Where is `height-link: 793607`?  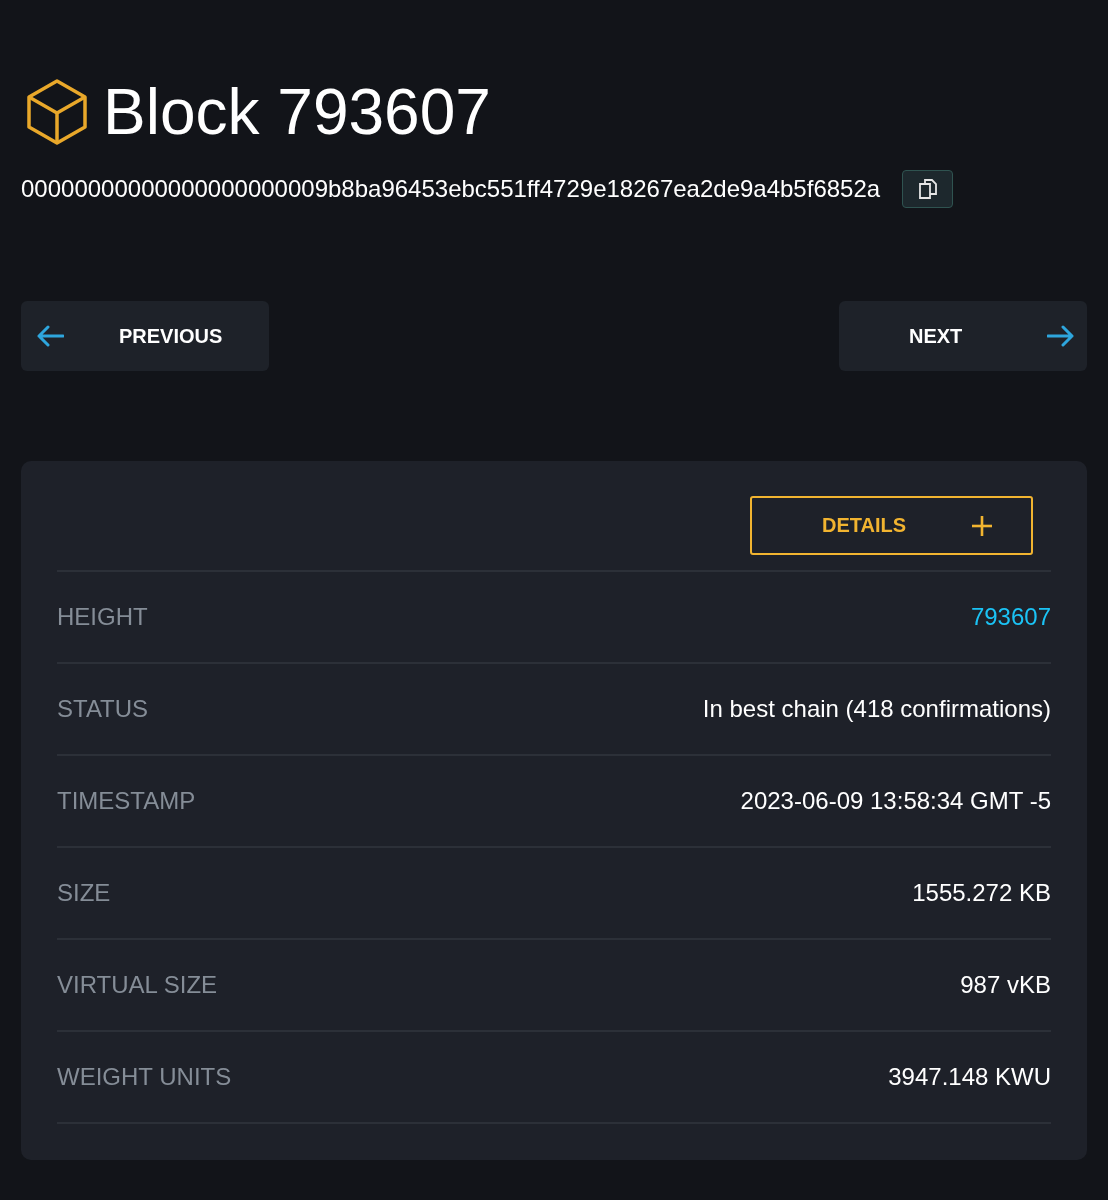 height-link: 793607 is located at coordinates (1010, 617).